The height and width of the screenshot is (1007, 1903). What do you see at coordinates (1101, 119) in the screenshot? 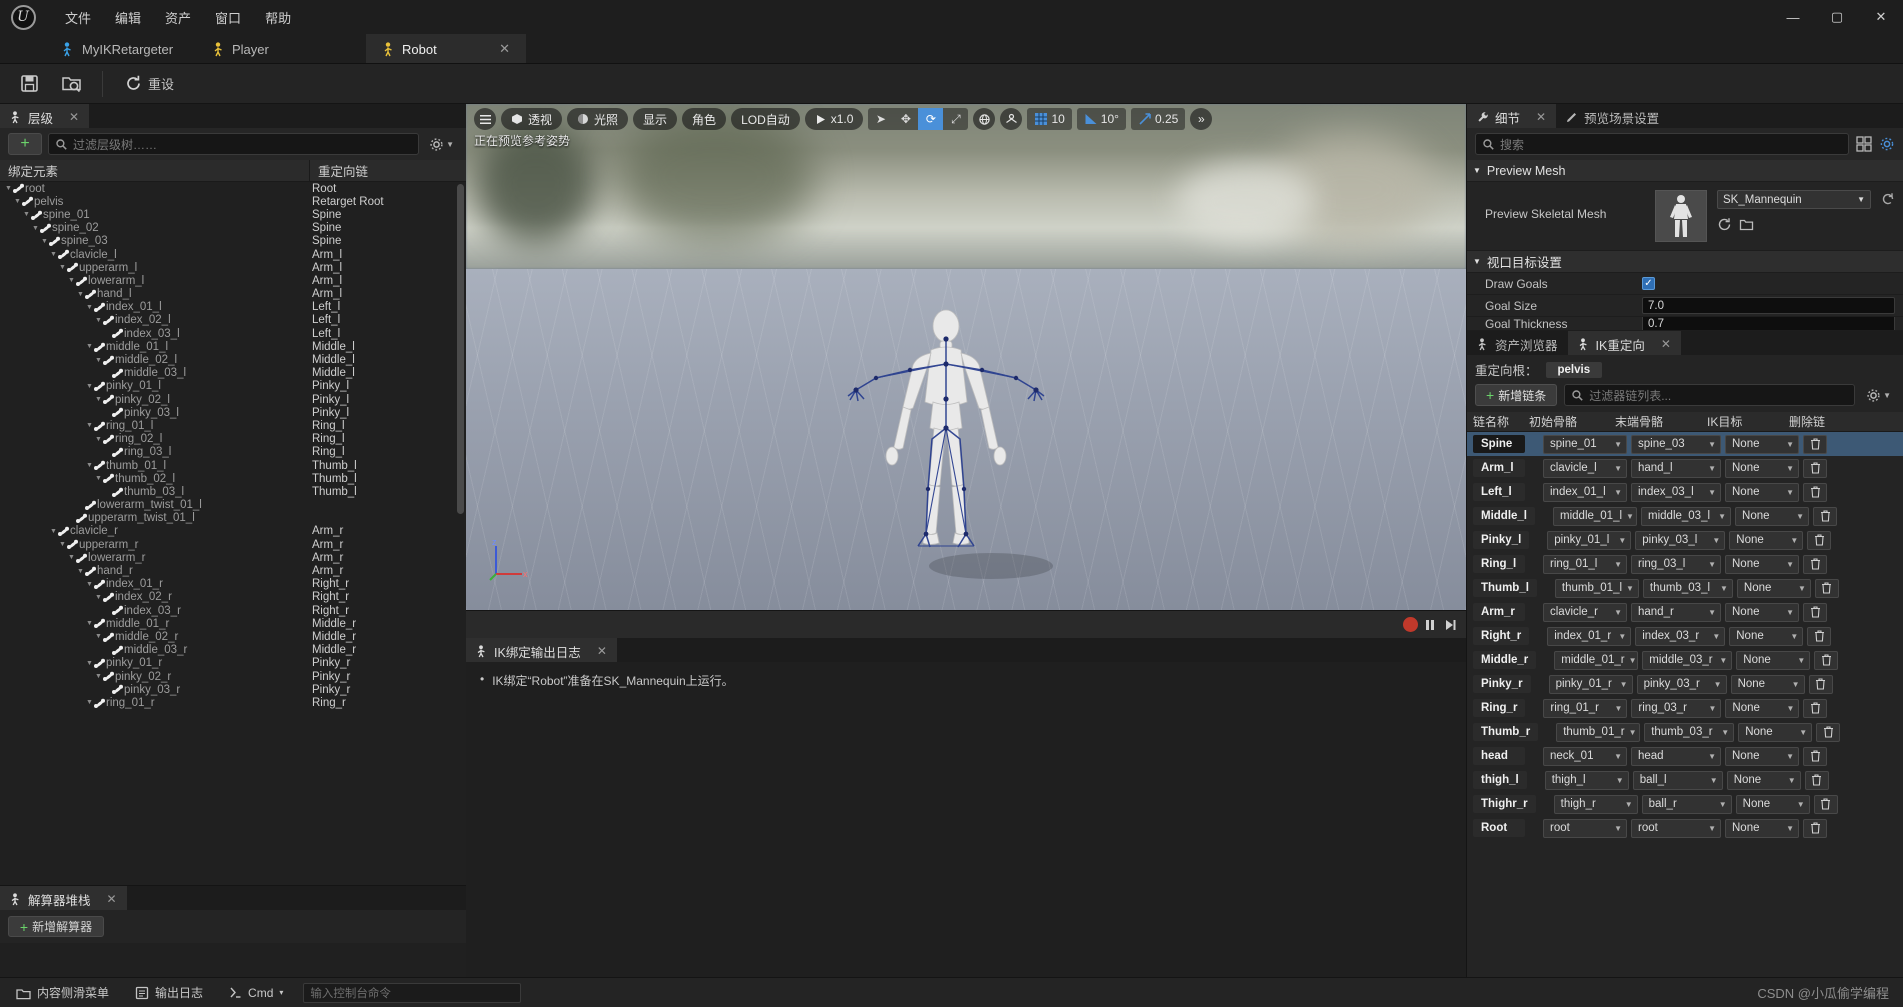
I see `rotation-snap-control: 10°` at bounding box center [1101, 119].